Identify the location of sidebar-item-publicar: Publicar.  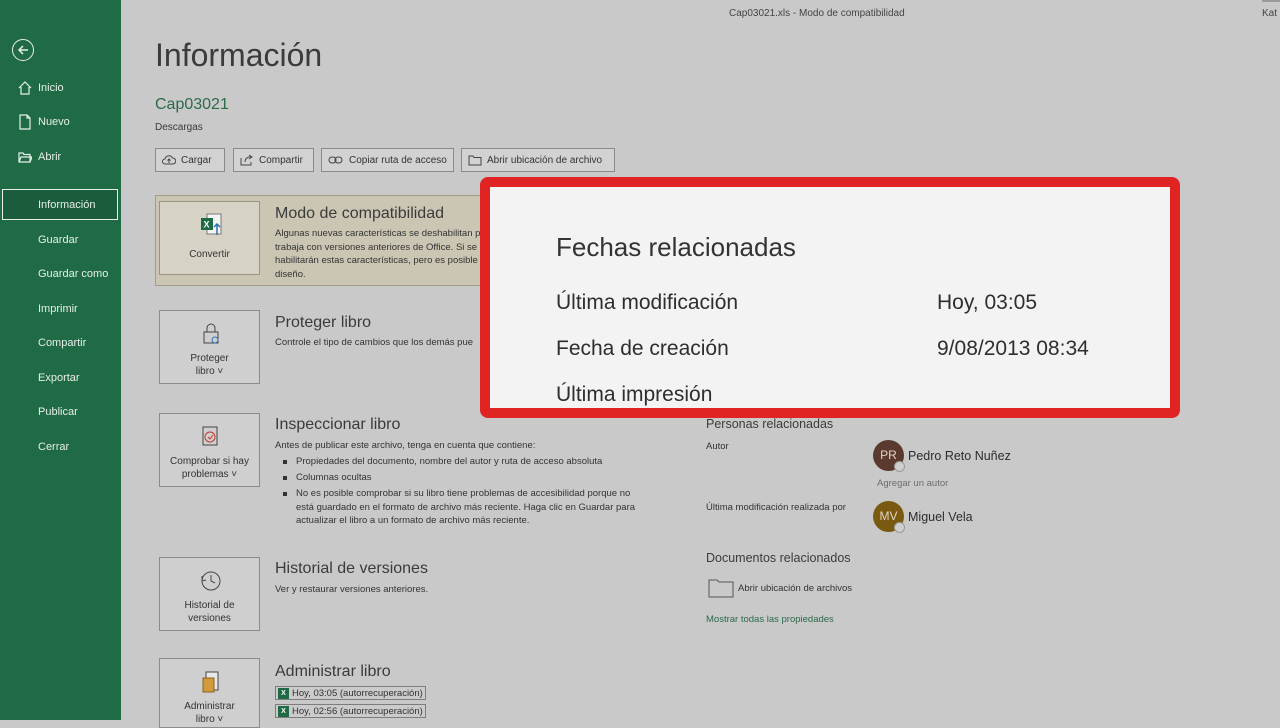
(60, 412).